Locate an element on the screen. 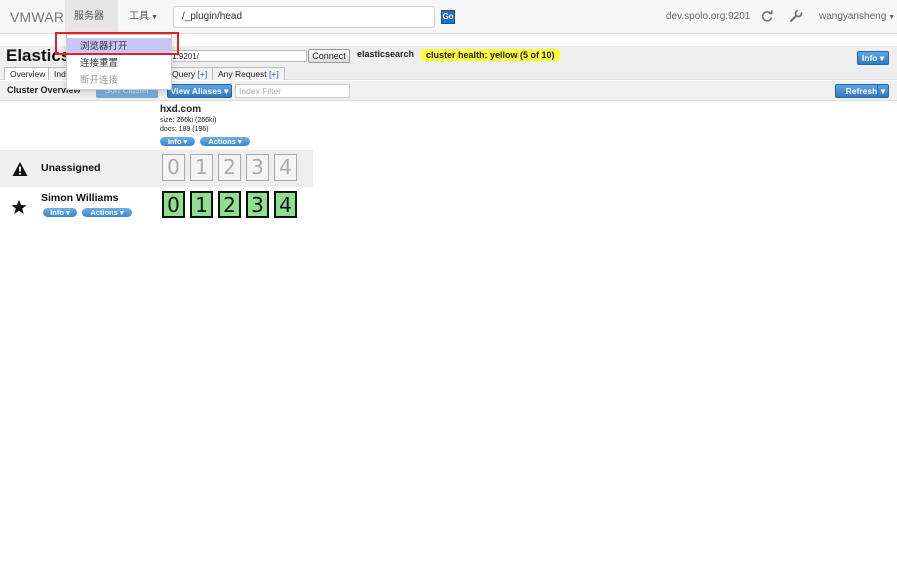  cluster-health-badge: cluster health: yellow (5 of 10) is located at coordinates (490, 55).